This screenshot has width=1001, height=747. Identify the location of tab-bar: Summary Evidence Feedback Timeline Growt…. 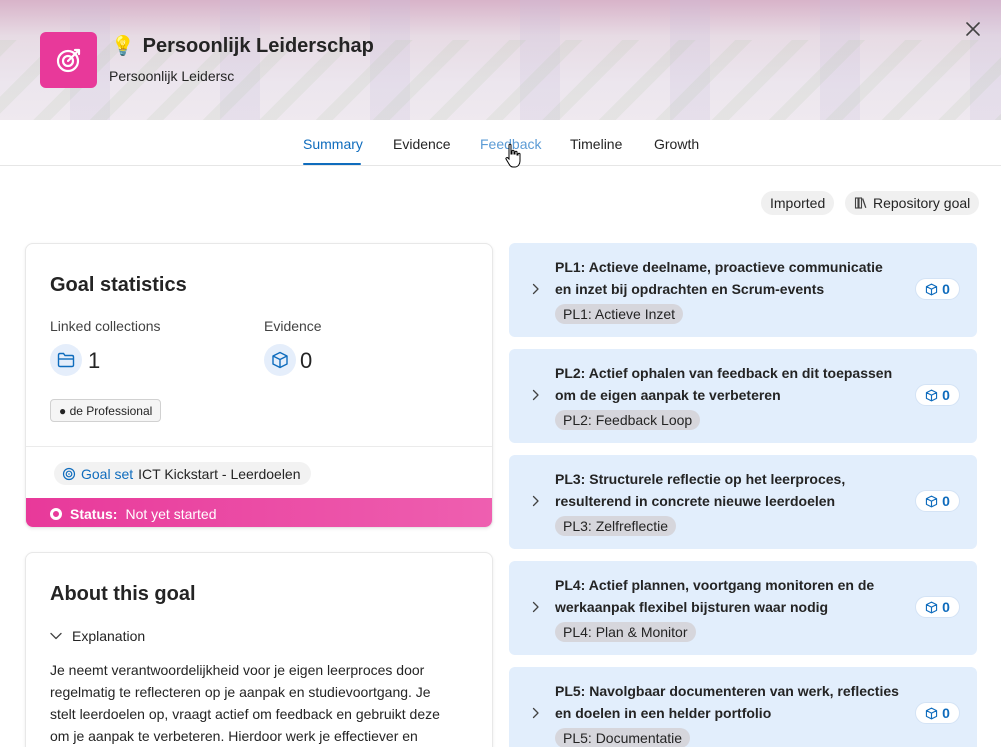
(500, 143).